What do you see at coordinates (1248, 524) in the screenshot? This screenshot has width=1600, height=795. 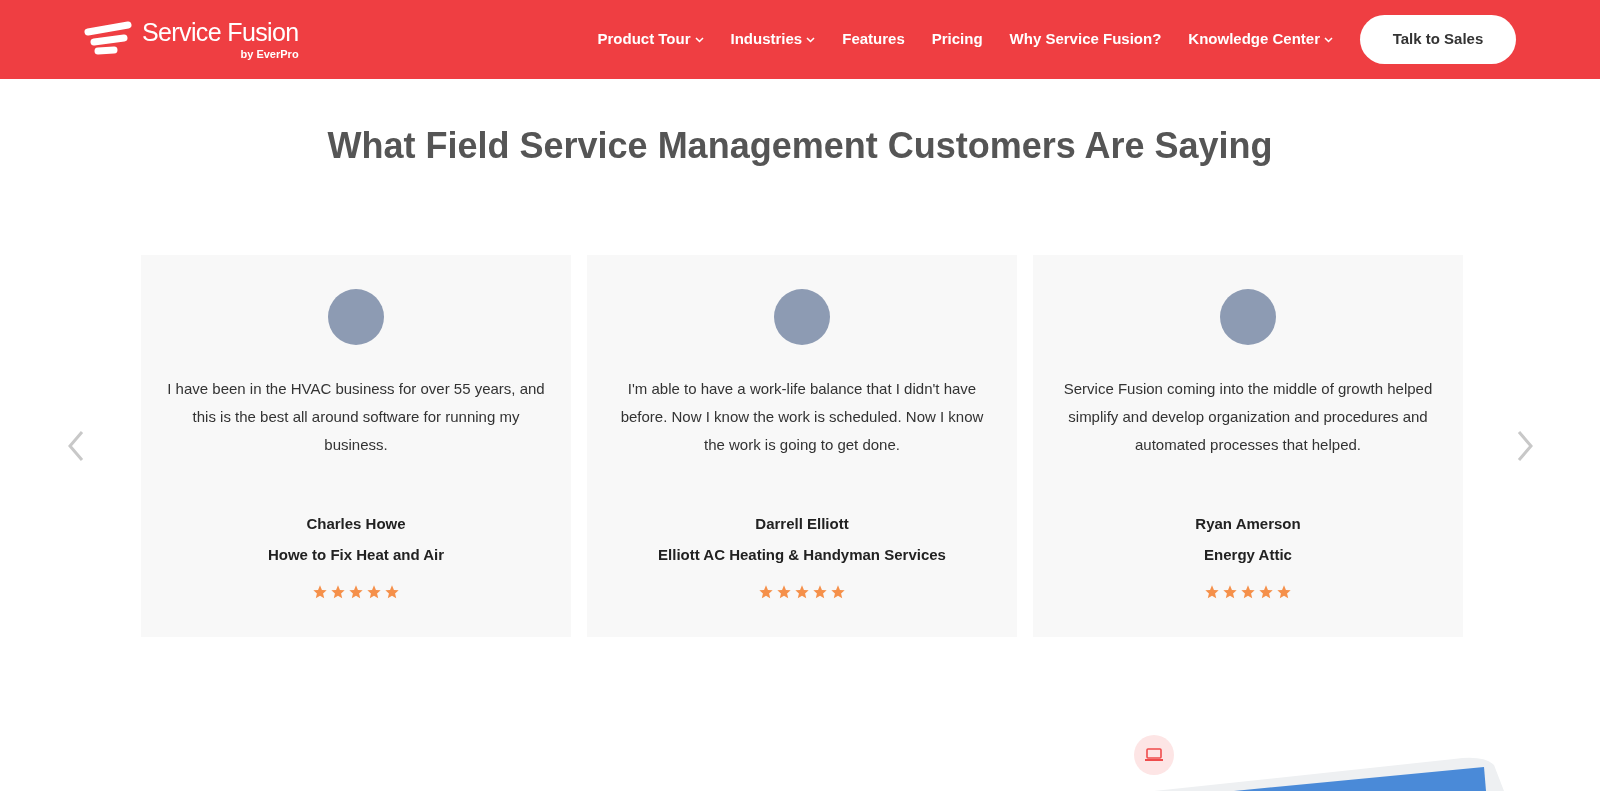 I see `customer-name: Ryan Amerson` at bounding box center [1248, 524].